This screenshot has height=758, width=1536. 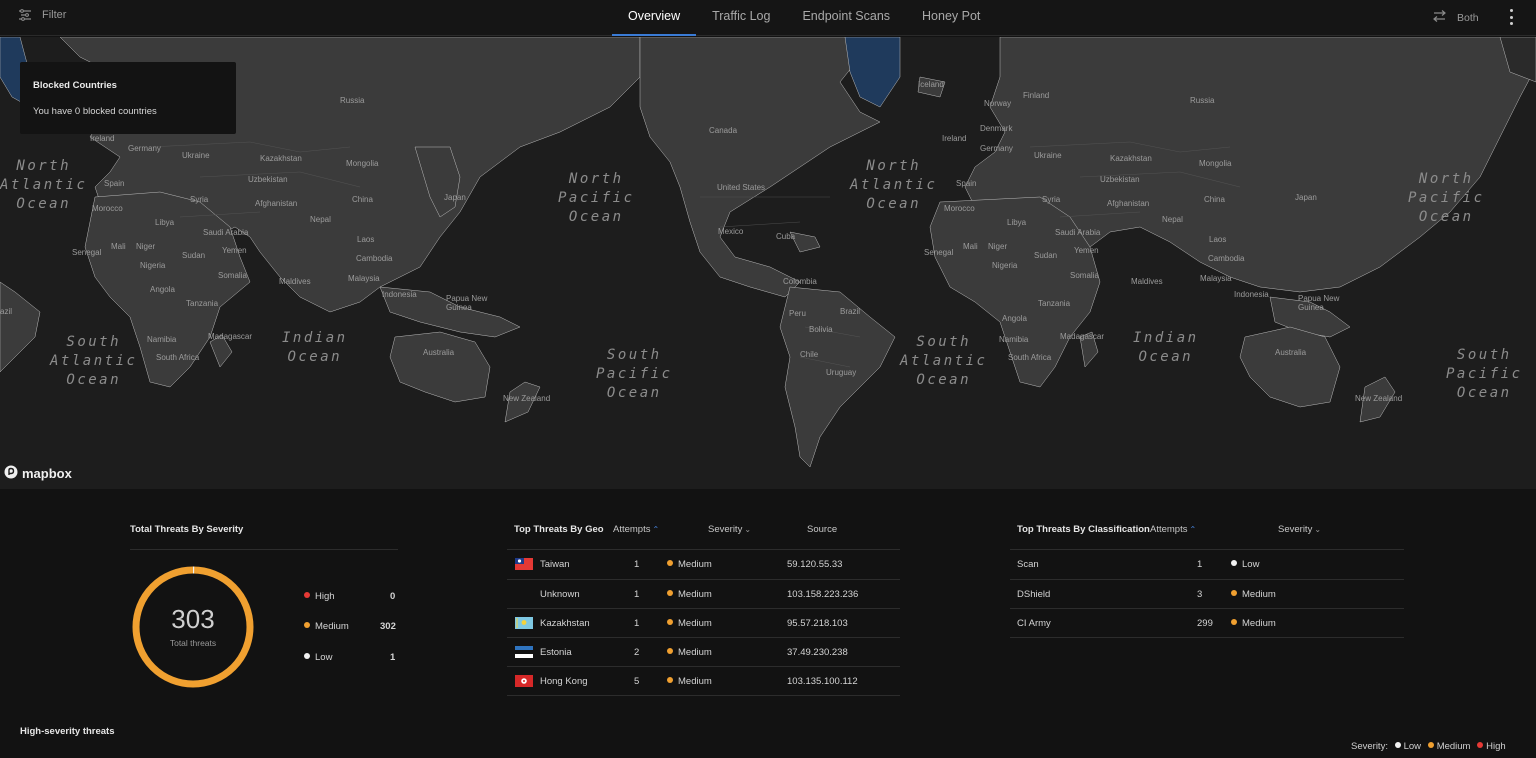 I want to click on mapbox-icon, so click(x=11, y=473).